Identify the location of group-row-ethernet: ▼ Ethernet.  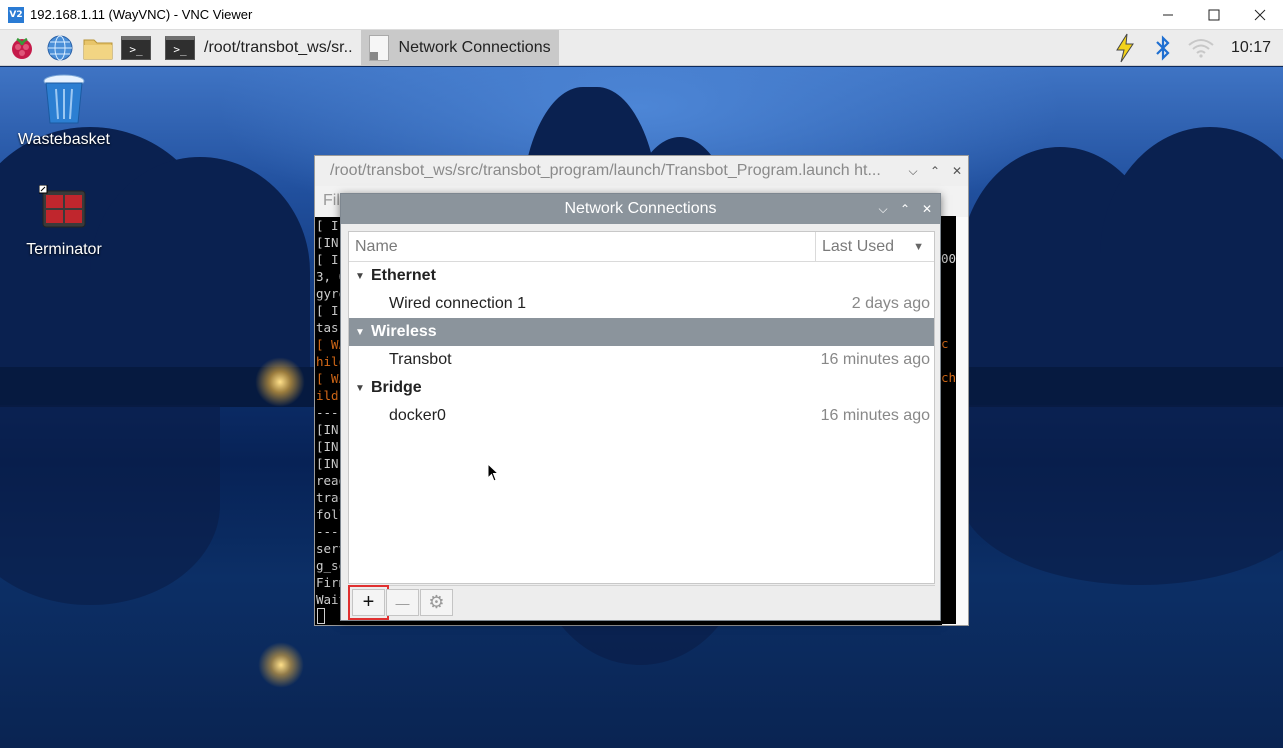
(641, 276).